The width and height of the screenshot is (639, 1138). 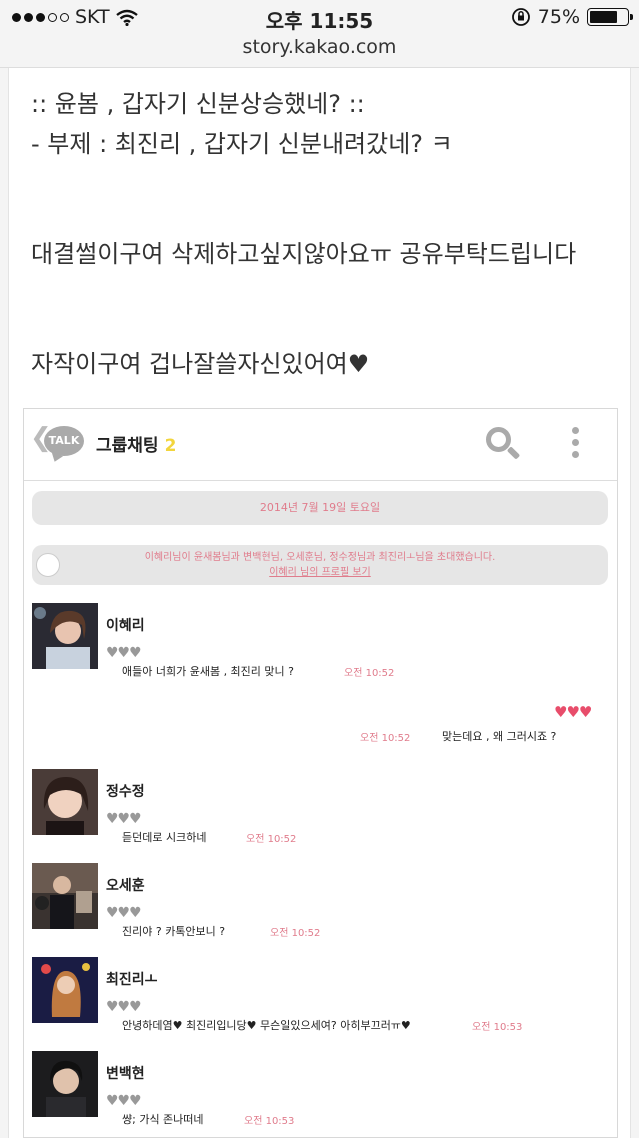 I want to click on battery-percent: 75%, so click(x=558, y=17).